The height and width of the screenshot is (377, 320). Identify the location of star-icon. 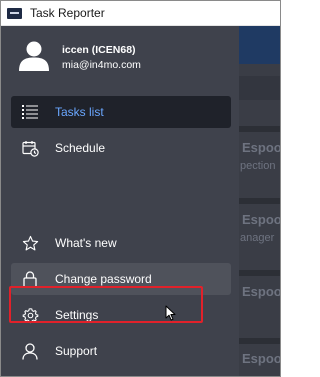
(30, 243).